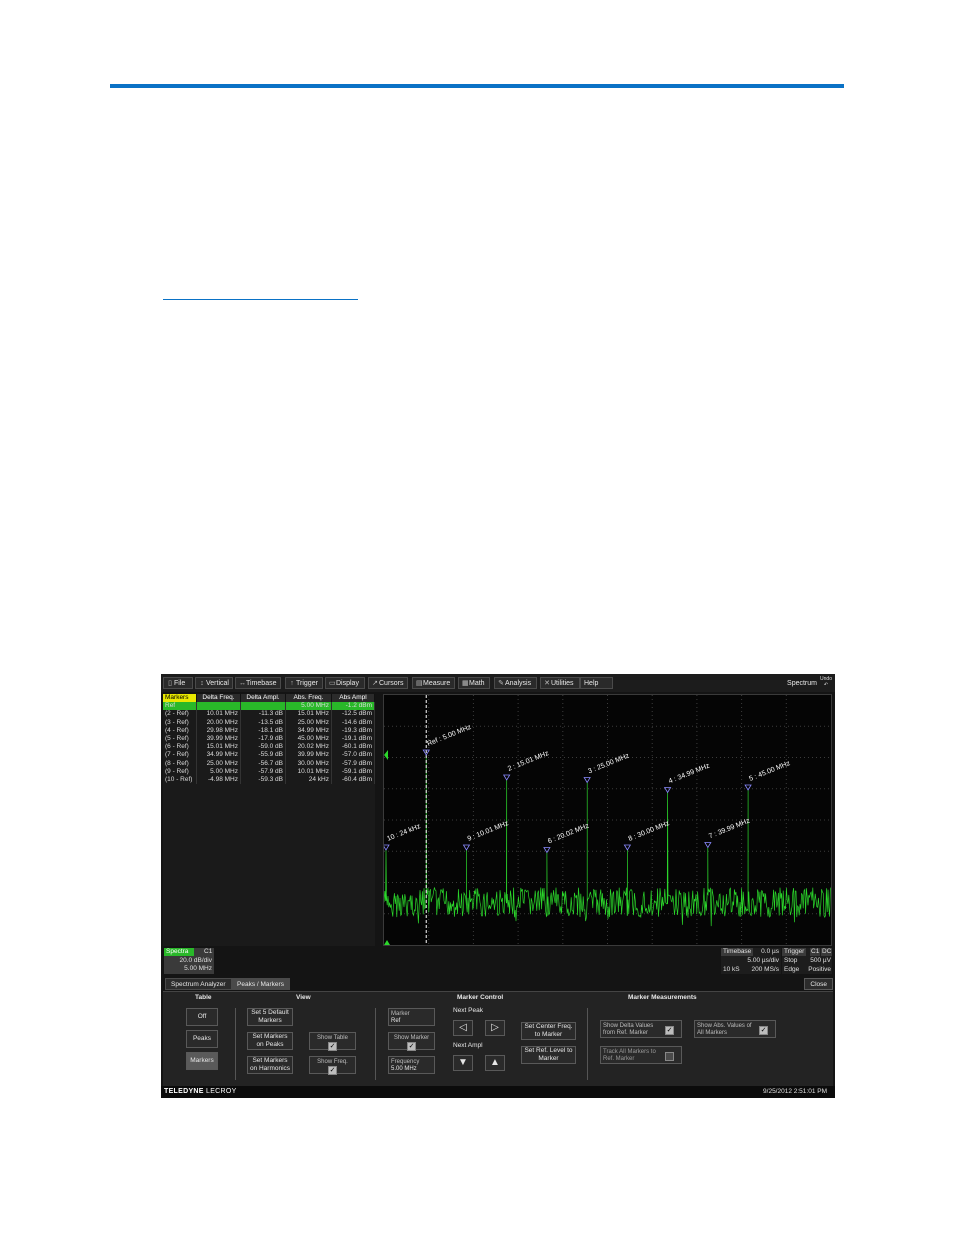  Describe the element at coordinates (270, 1017) in the screenshot. I see `set-default-markers-button: Set 5 Default Markers` at that location.